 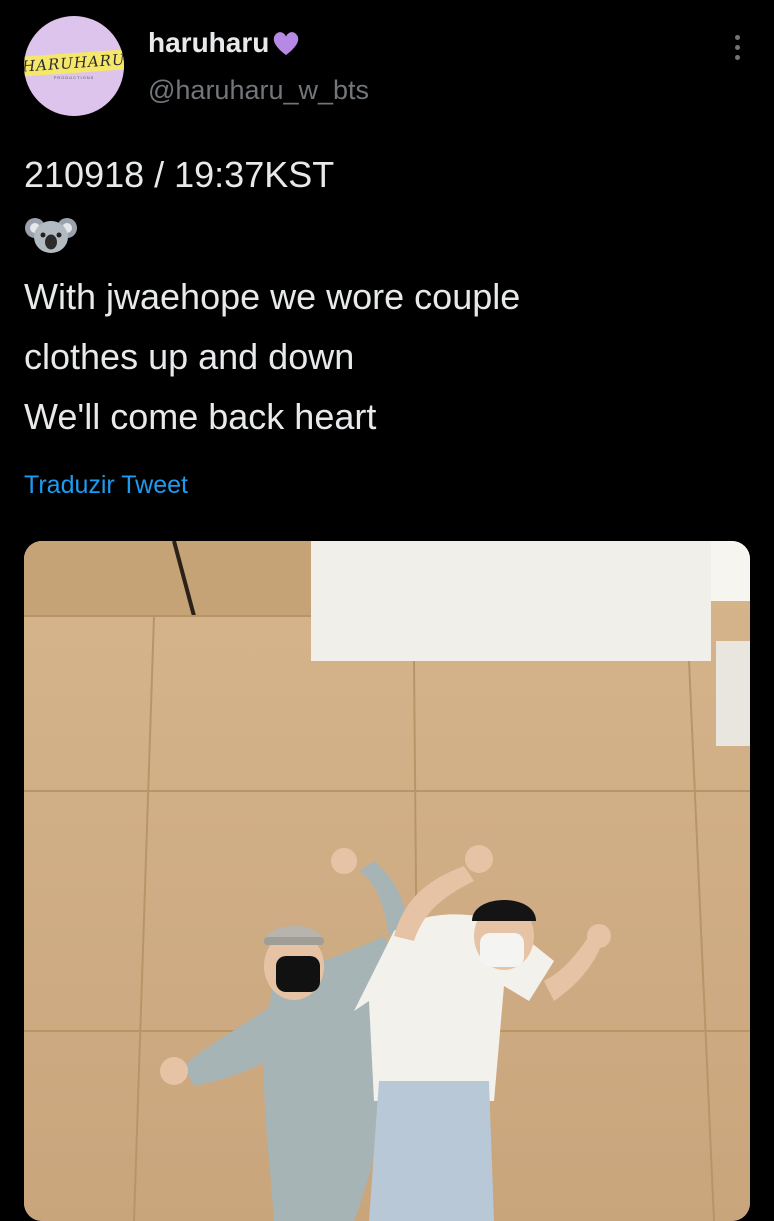 I want to click on koala-icon, so click(x=51, y=235).